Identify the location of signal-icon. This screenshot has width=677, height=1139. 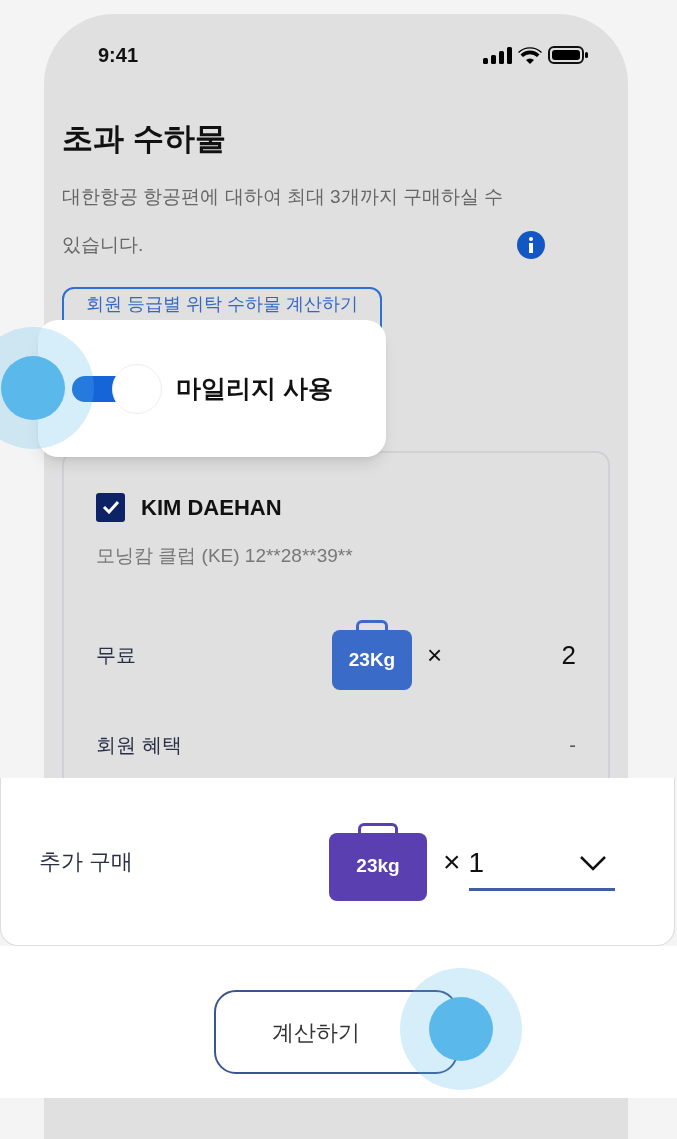
(497, 55).